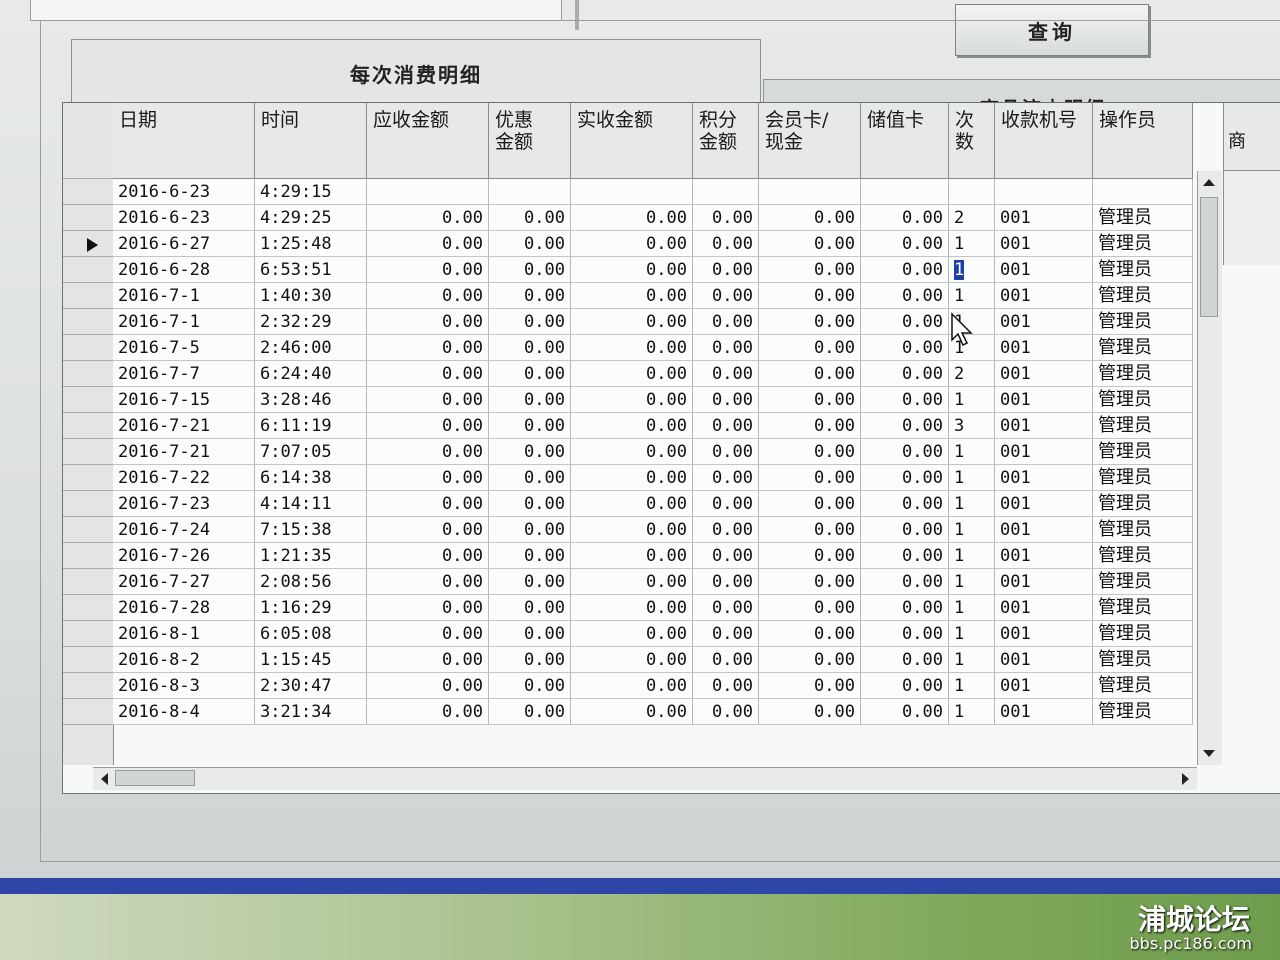  I want to click on cell-count: 2, so click(972, 374).